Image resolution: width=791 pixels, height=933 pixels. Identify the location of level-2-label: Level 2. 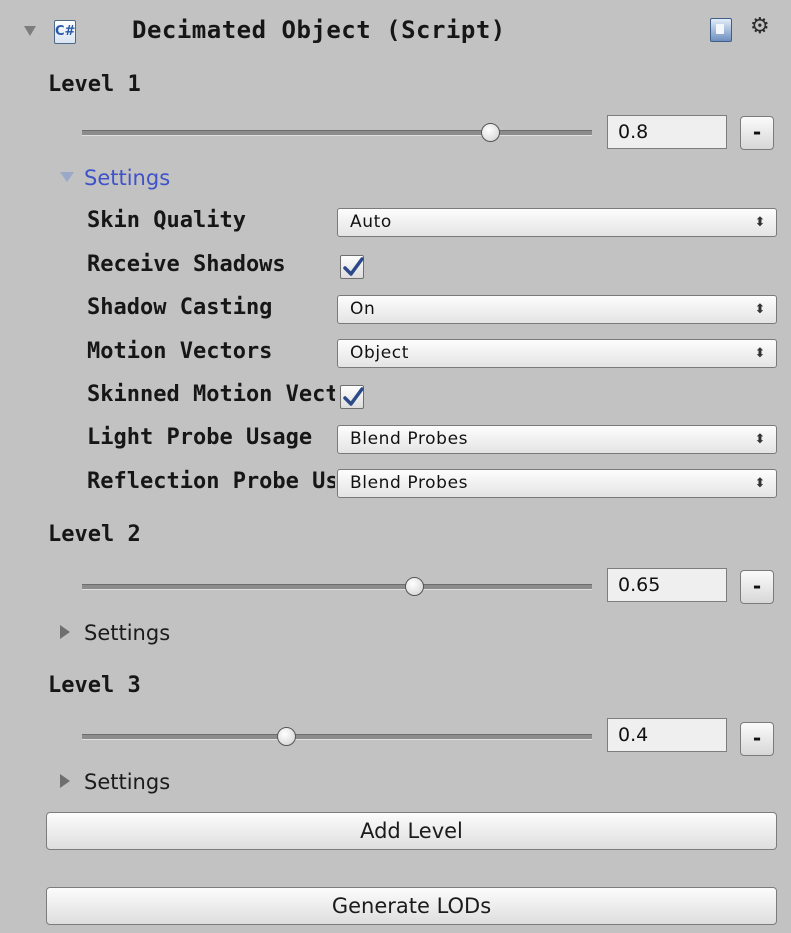
(94, 534).